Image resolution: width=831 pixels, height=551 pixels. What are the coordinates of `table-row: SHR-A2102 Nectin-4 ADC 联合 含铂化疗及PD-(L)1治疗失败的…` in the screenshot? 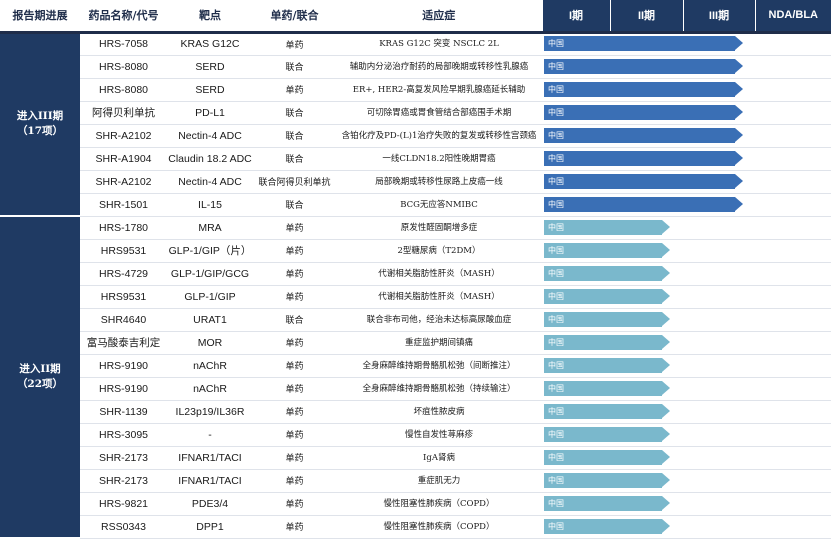 It's located at (415, 136).